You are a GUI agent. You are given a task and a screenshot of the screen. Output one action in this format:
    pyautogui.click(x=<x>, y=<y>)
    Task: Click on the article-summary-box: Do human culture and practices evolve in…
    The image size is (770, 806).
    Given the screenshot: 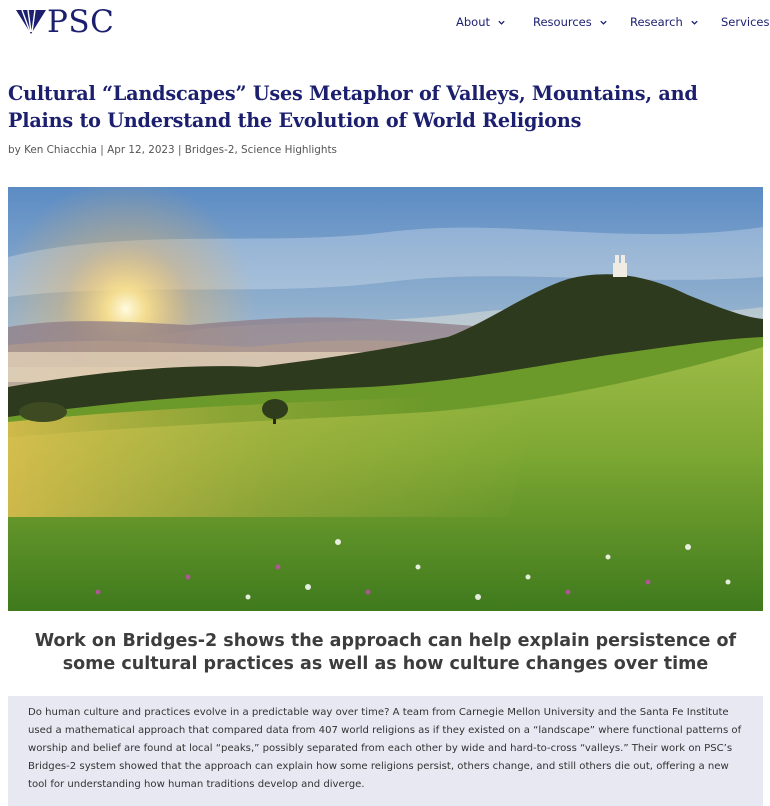 What is the action you would take?
    pyautogui.click(x=385, y=751)
    